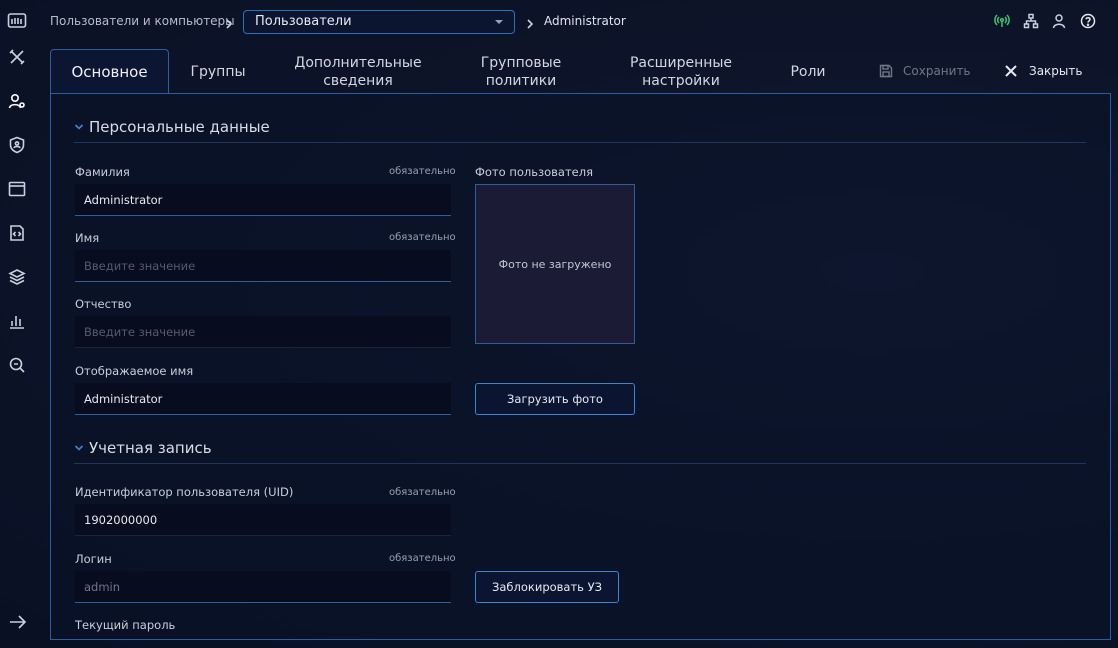 This screenshot has width=1118, height=648. What do you see at coordinates (1031, 21) in the screenshot?
I see `network-tree-icon` at bounding box center [1031, 21].